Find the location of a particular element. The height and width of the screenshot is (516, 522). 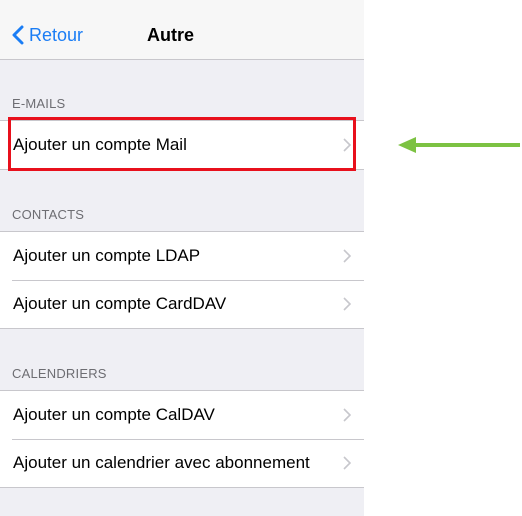

back-button: Retour is located at coordinates (47, 35).